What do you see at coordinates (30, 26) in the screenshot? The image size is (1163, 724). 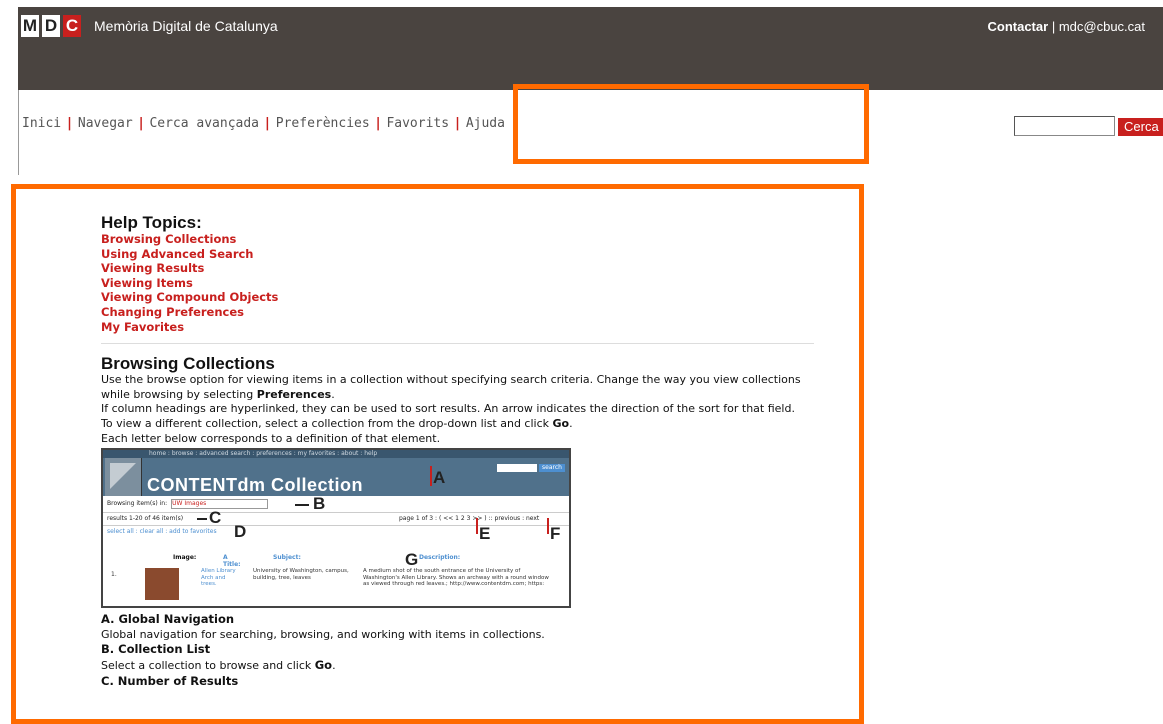 I see `logo-letter-m: M` at bounding box center [30, 26].